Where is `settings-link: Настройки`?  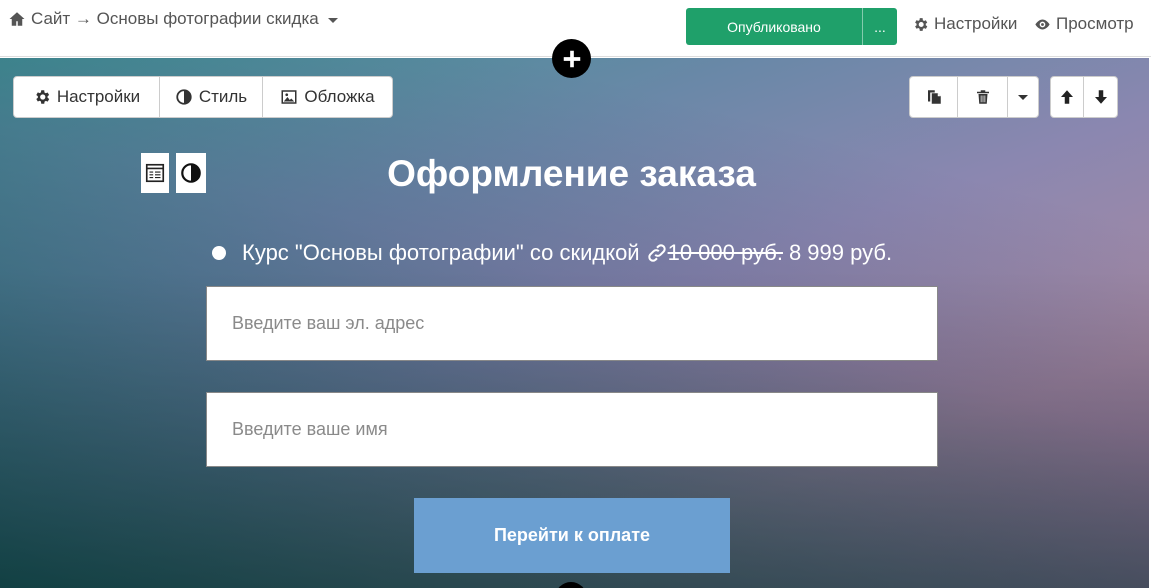 settings-link: Настройки is located at coordinates (964, 24).